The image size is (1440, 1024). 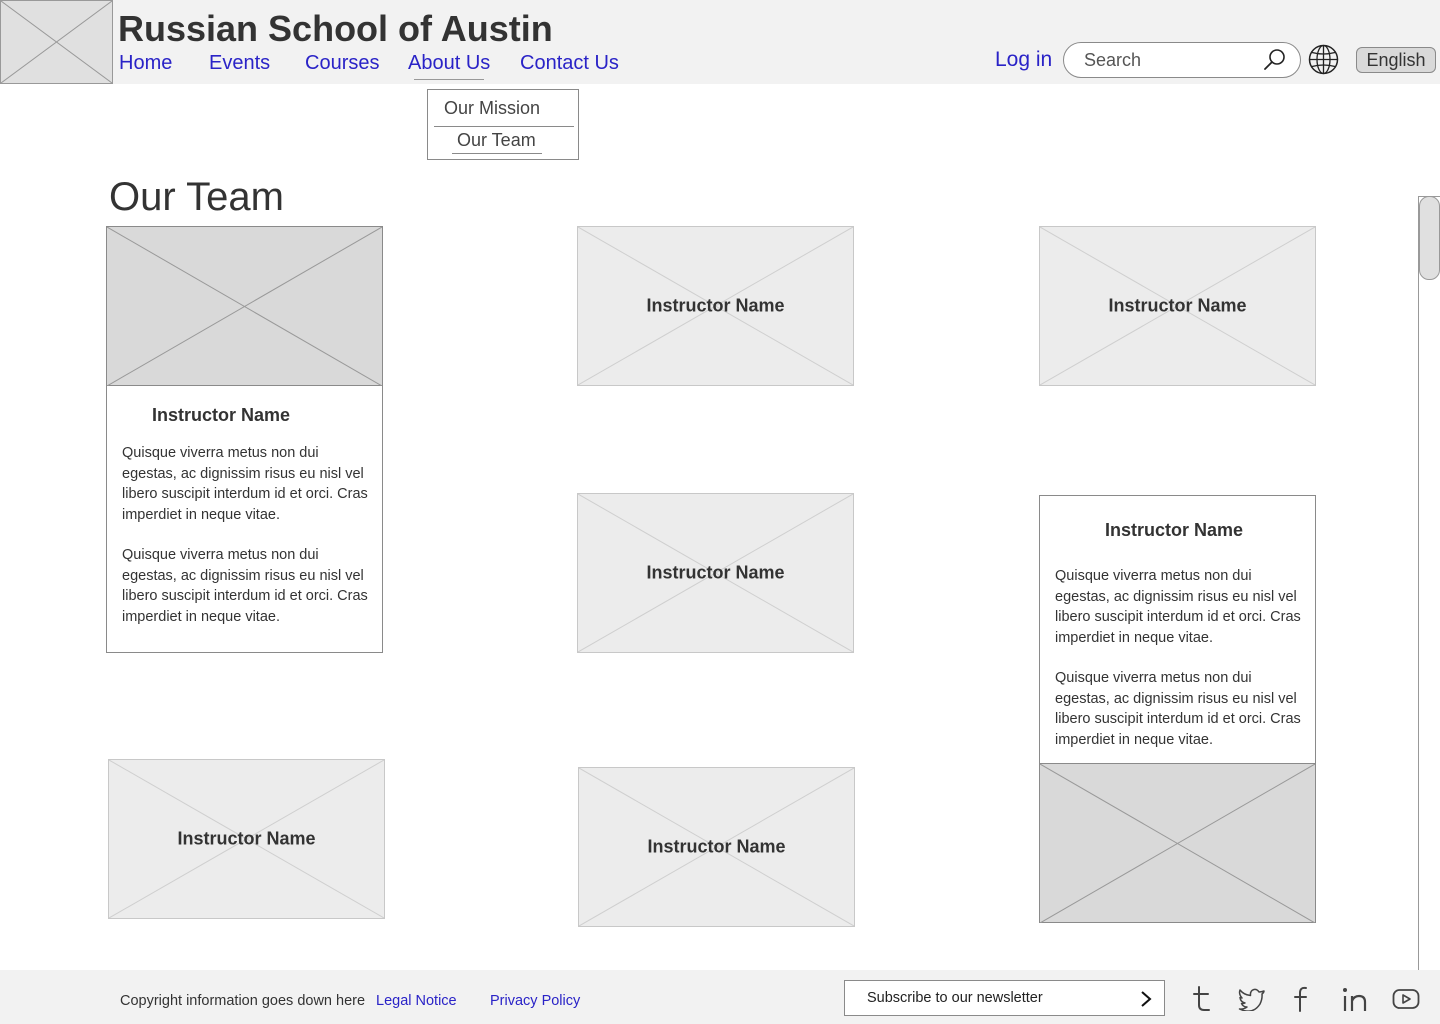 I want to click on chevron-right-icon, so click(x=1146, y=999).